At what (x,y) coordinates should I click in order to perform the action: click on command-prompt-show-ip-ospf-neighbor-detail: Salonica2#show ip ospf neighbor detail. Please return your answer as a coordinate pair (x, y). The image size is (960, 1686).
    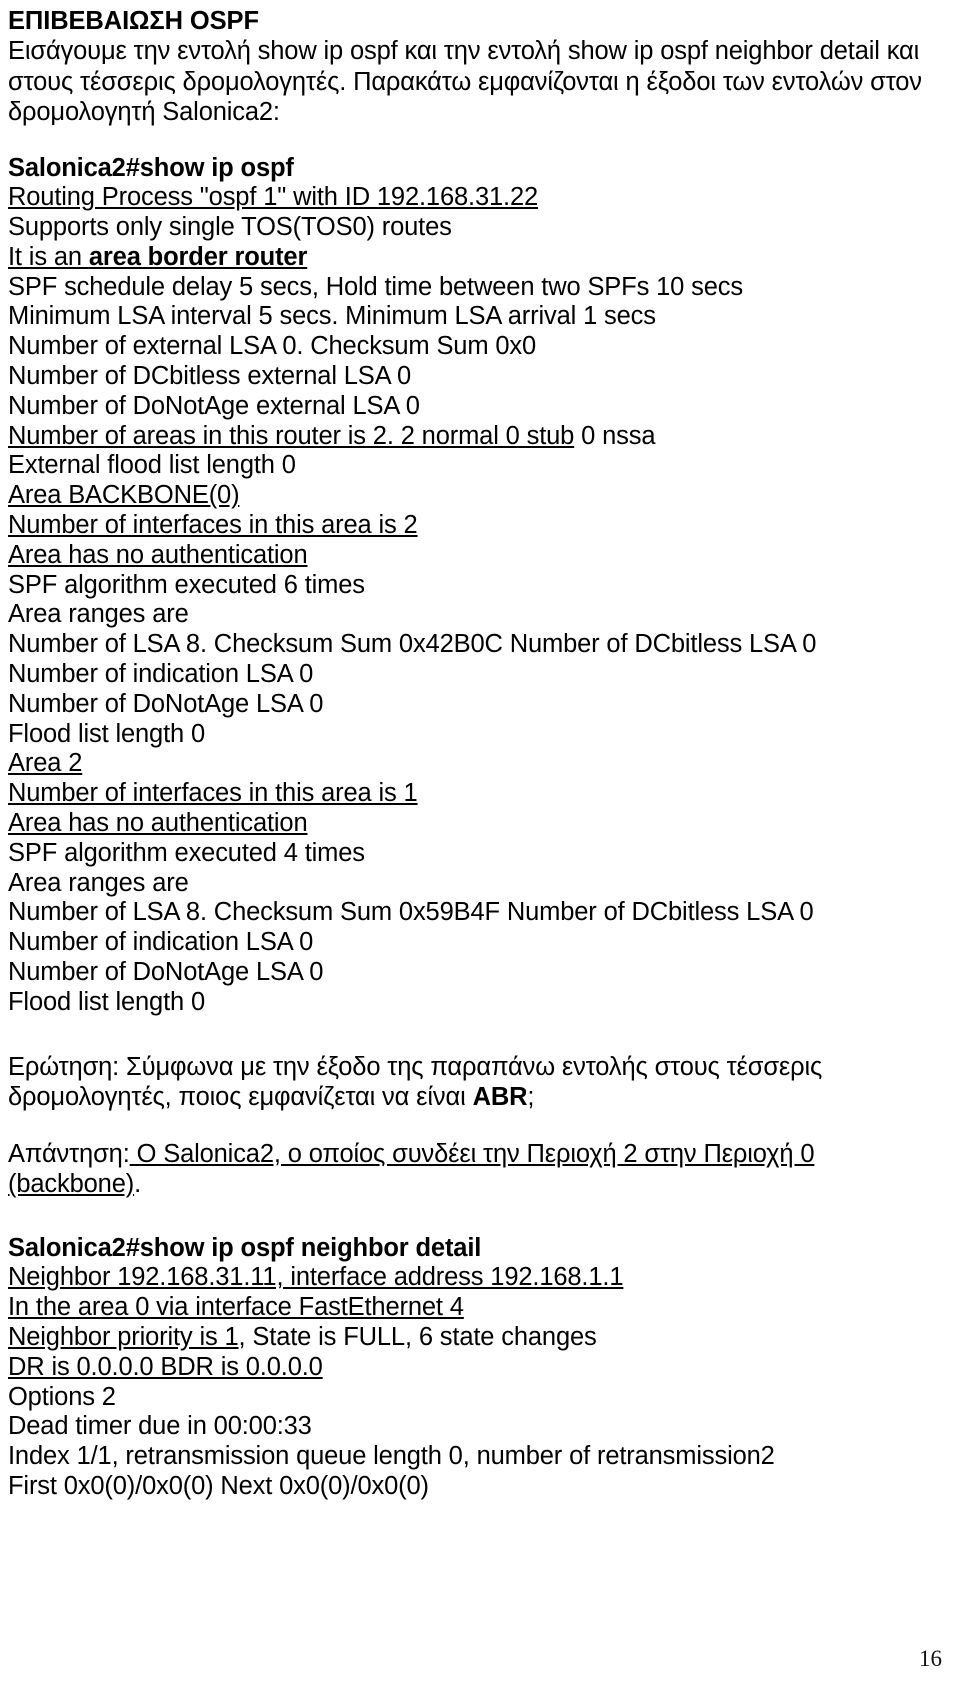
    Looking at the image, I should click on (245, 1247).